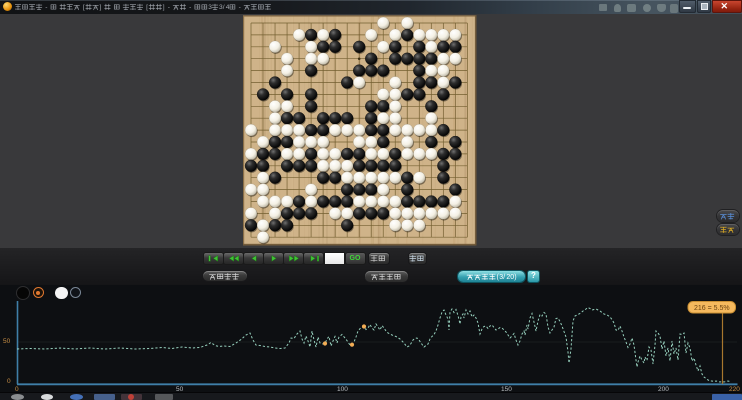 The height and width of the screenshot is (400, 742). I want to click on svg-text: 4, so click(228, 7).